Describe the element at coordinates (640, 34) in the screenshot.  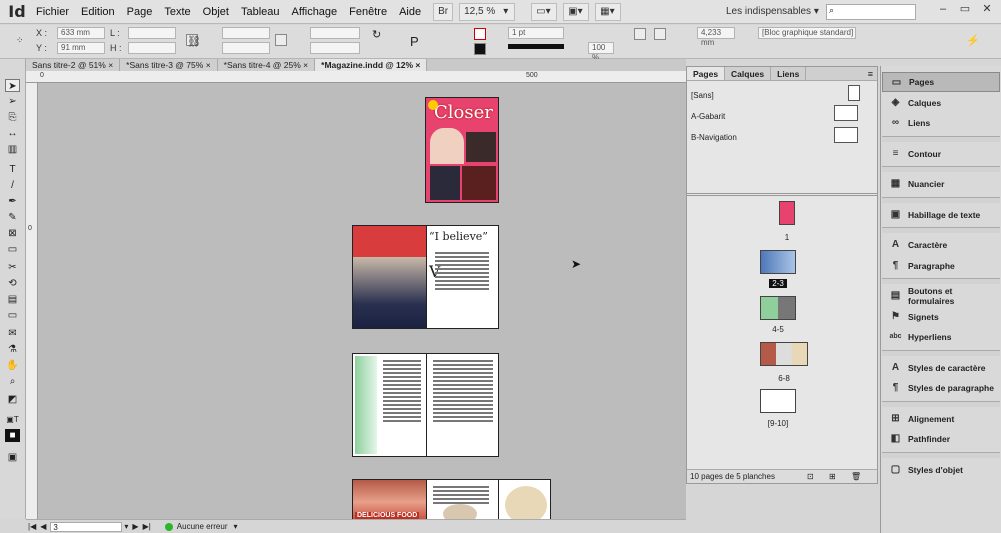
I see `text-wrap-icon` at that location.